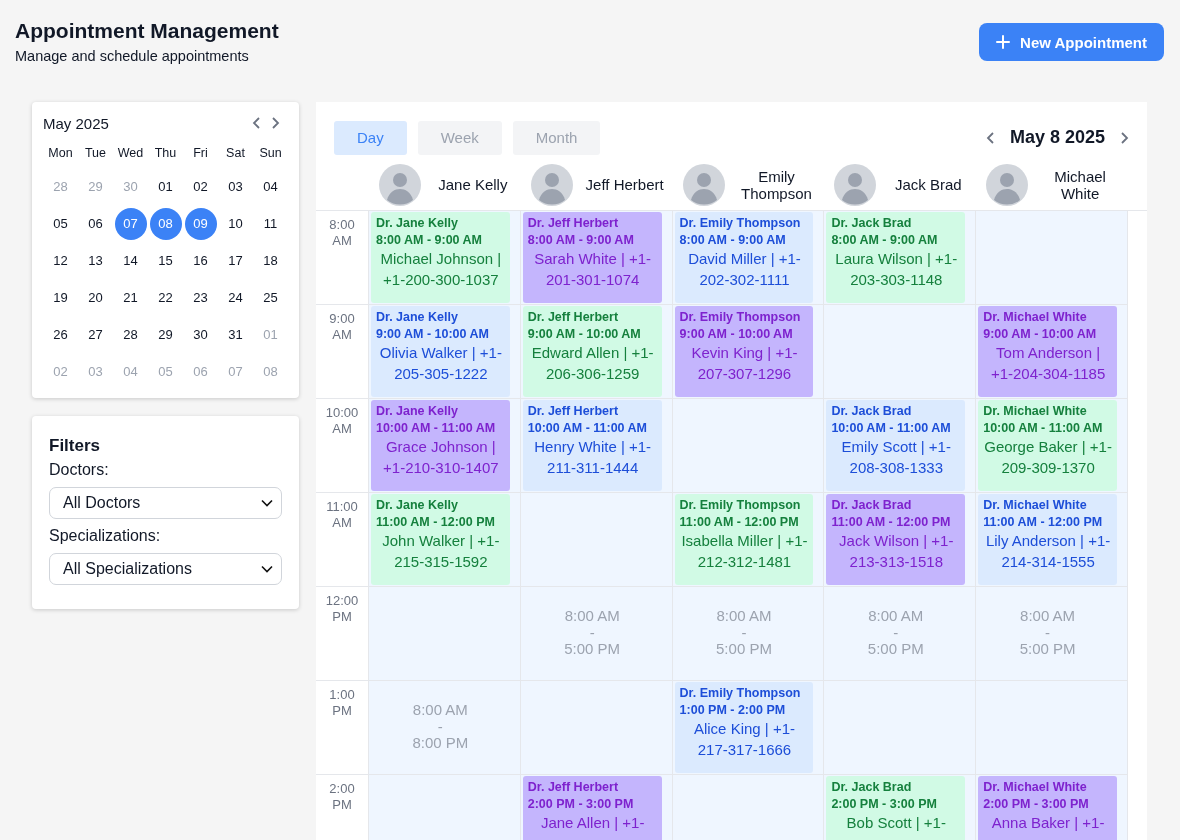 The width and height of the screenshot is (1180, 840). I want to click on appointment-card: Dr. Jeff Herbert 8:00 AM - 9:00 AM Sarah White | +1-201-301-1074, so click(592, 257).